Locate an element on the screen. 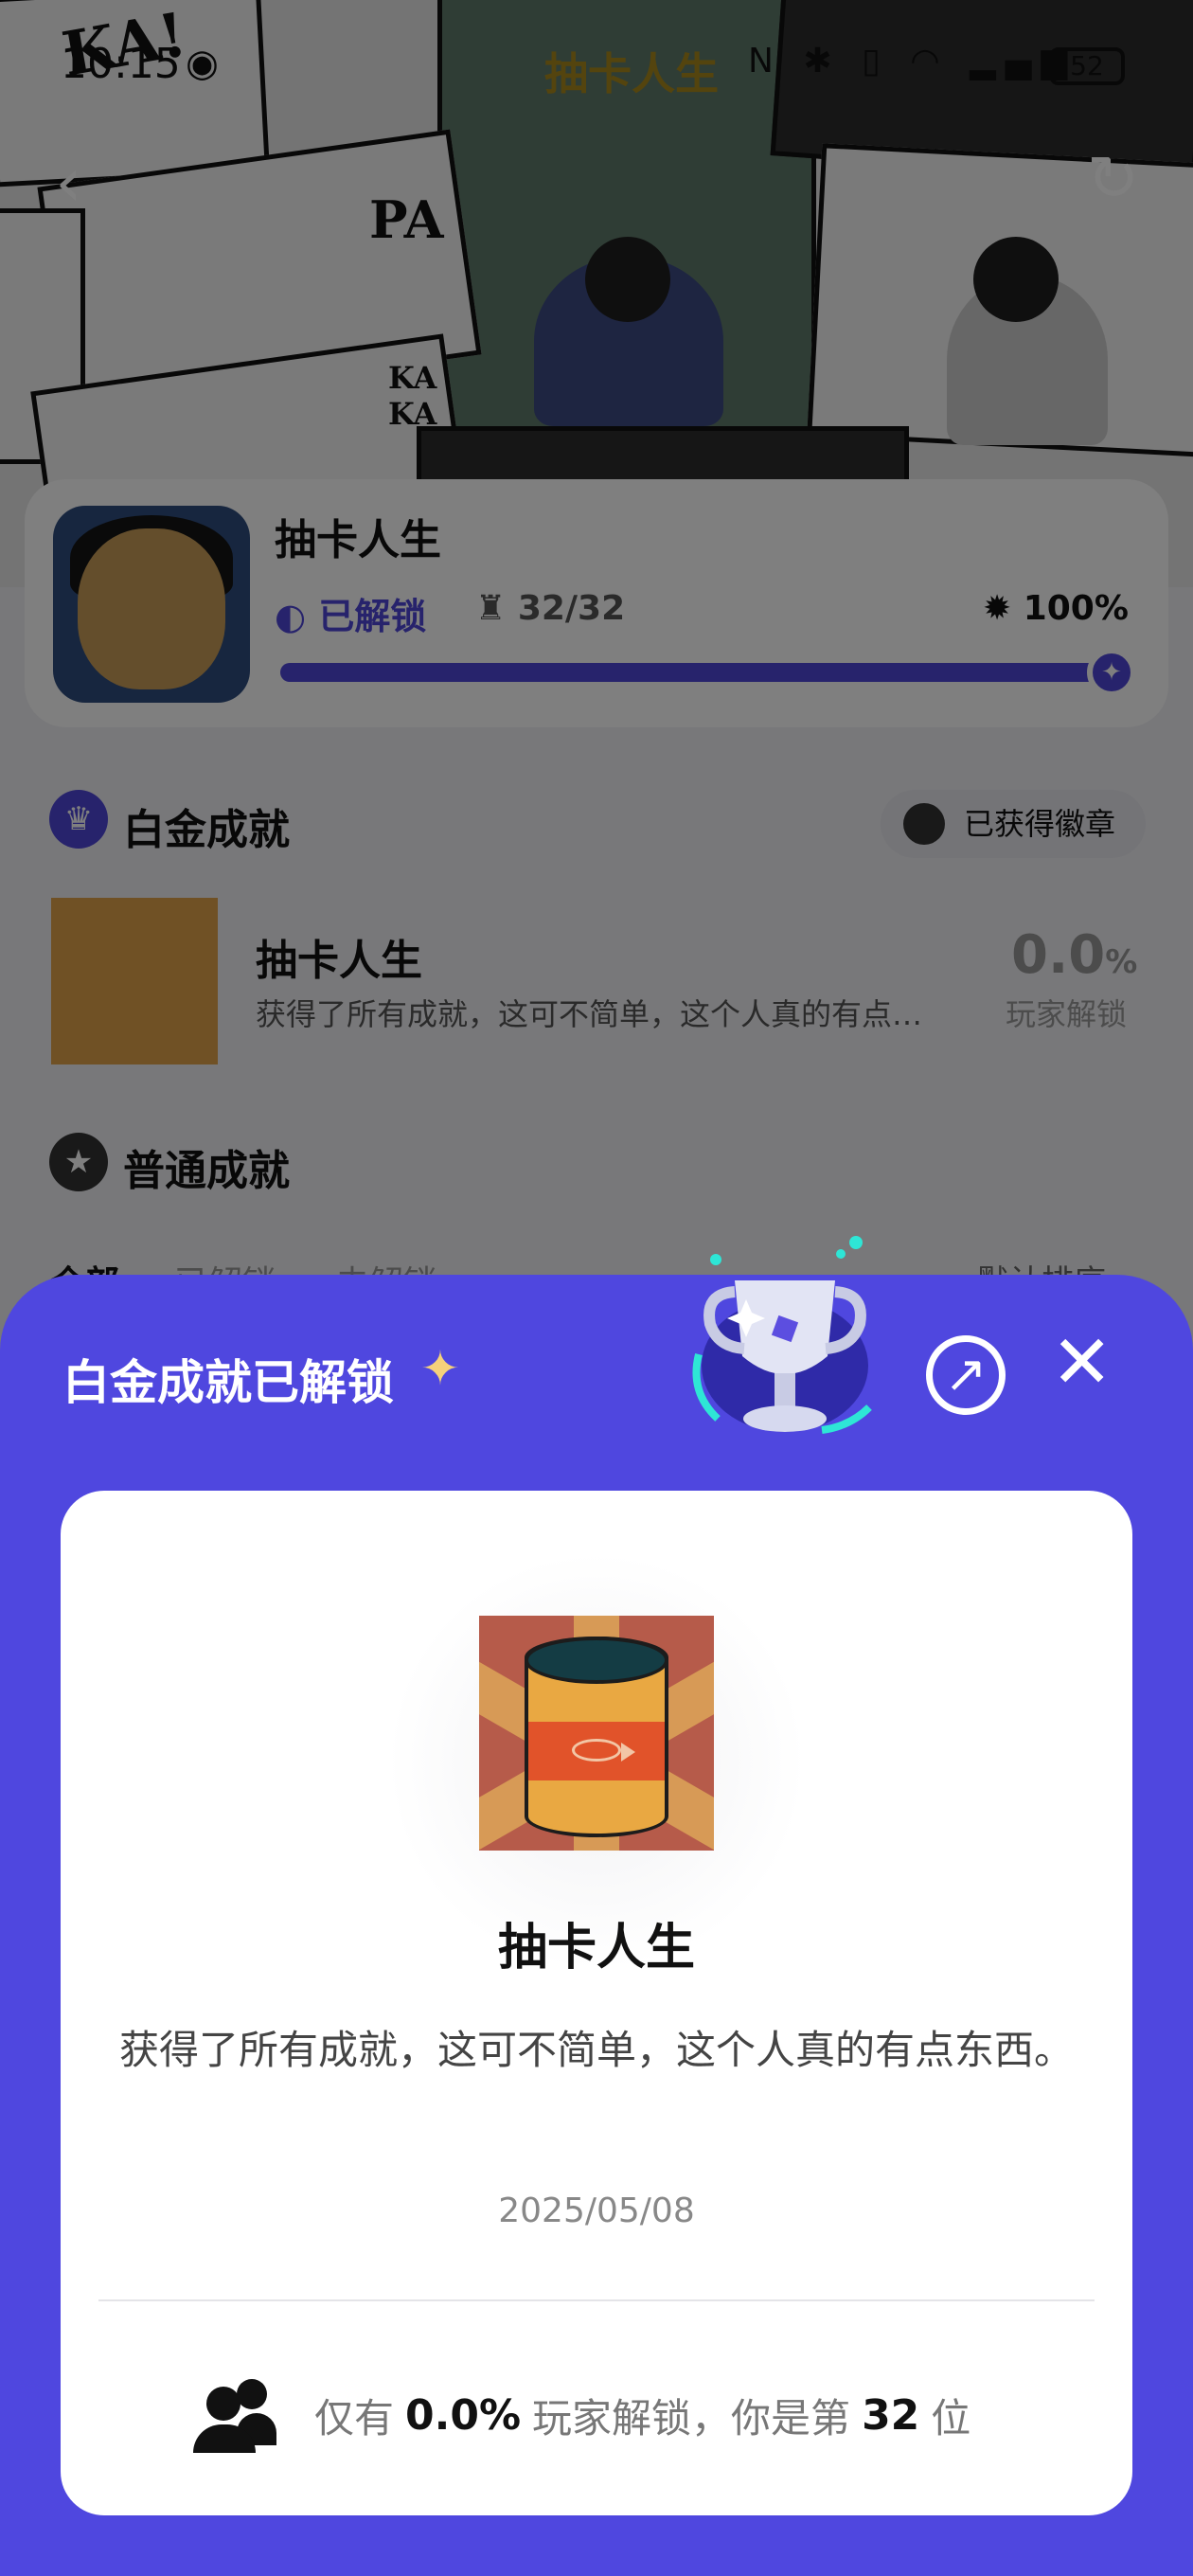 Image resolution: width=1193 pixels, height=2576 pixels. sparkle-icon: ✦ is located at coordinates (440, 1368).